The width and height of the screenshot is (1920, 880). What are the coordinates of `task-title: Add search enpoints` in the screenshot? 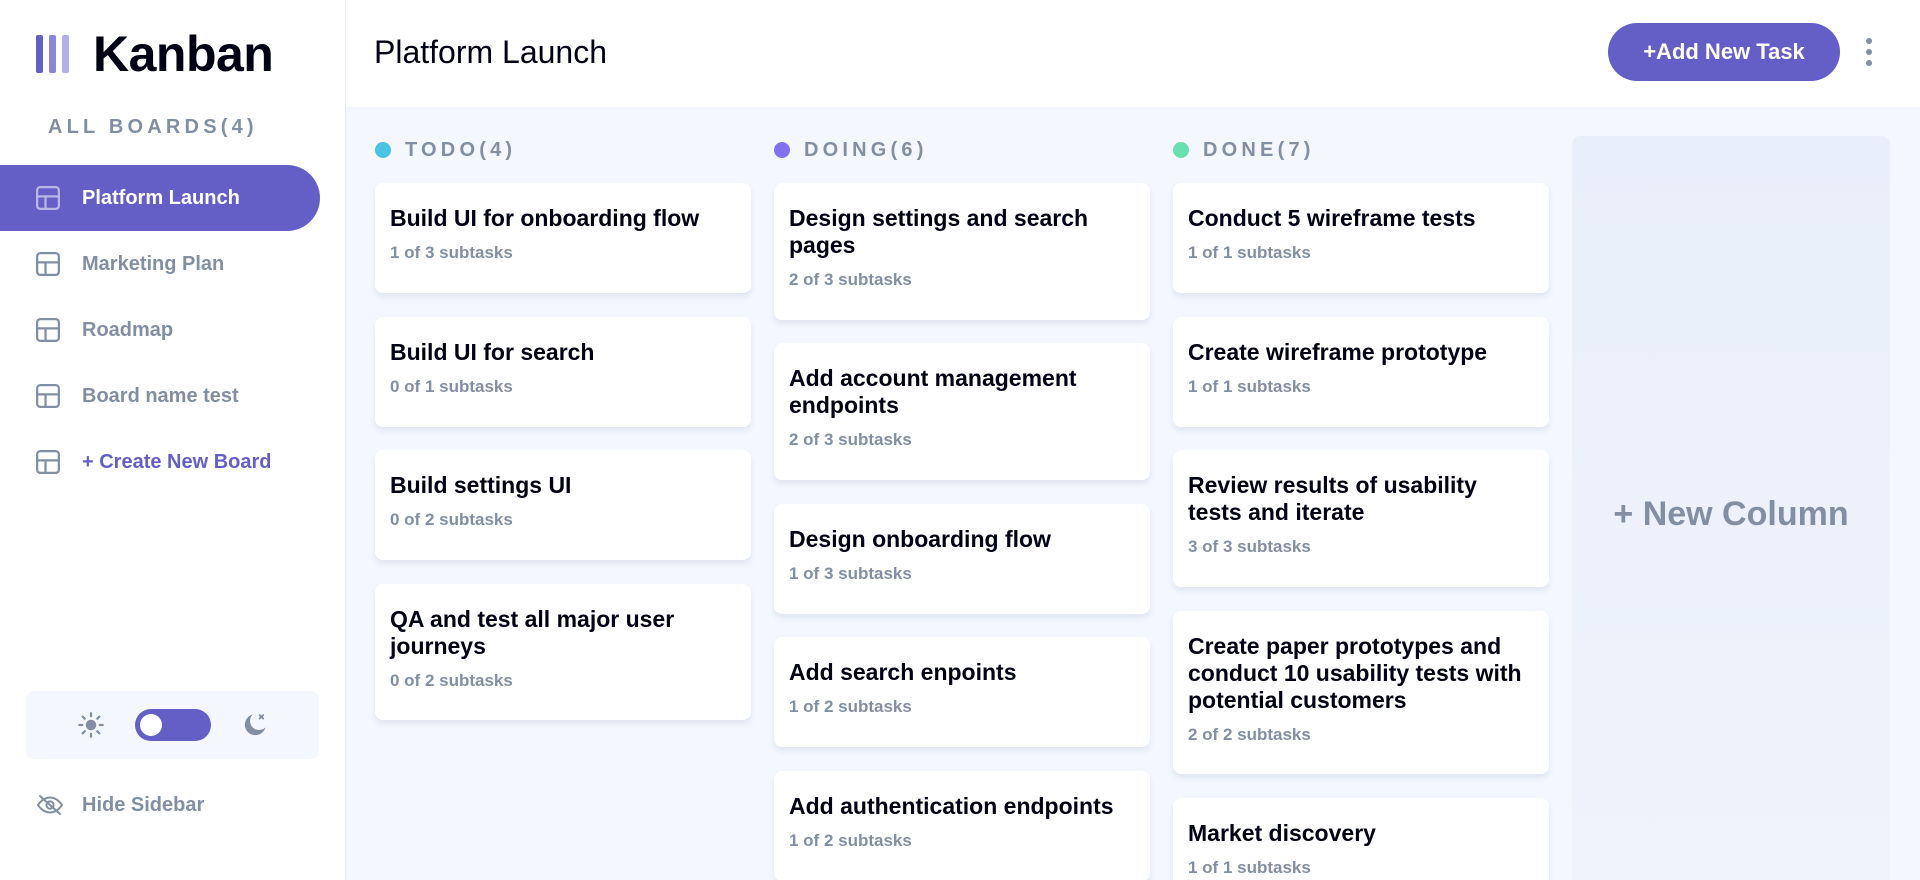 It's located at (903, 672).